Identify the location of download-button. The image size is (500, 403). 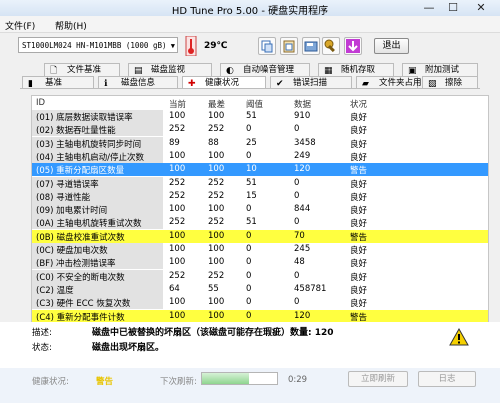
(353, 46).